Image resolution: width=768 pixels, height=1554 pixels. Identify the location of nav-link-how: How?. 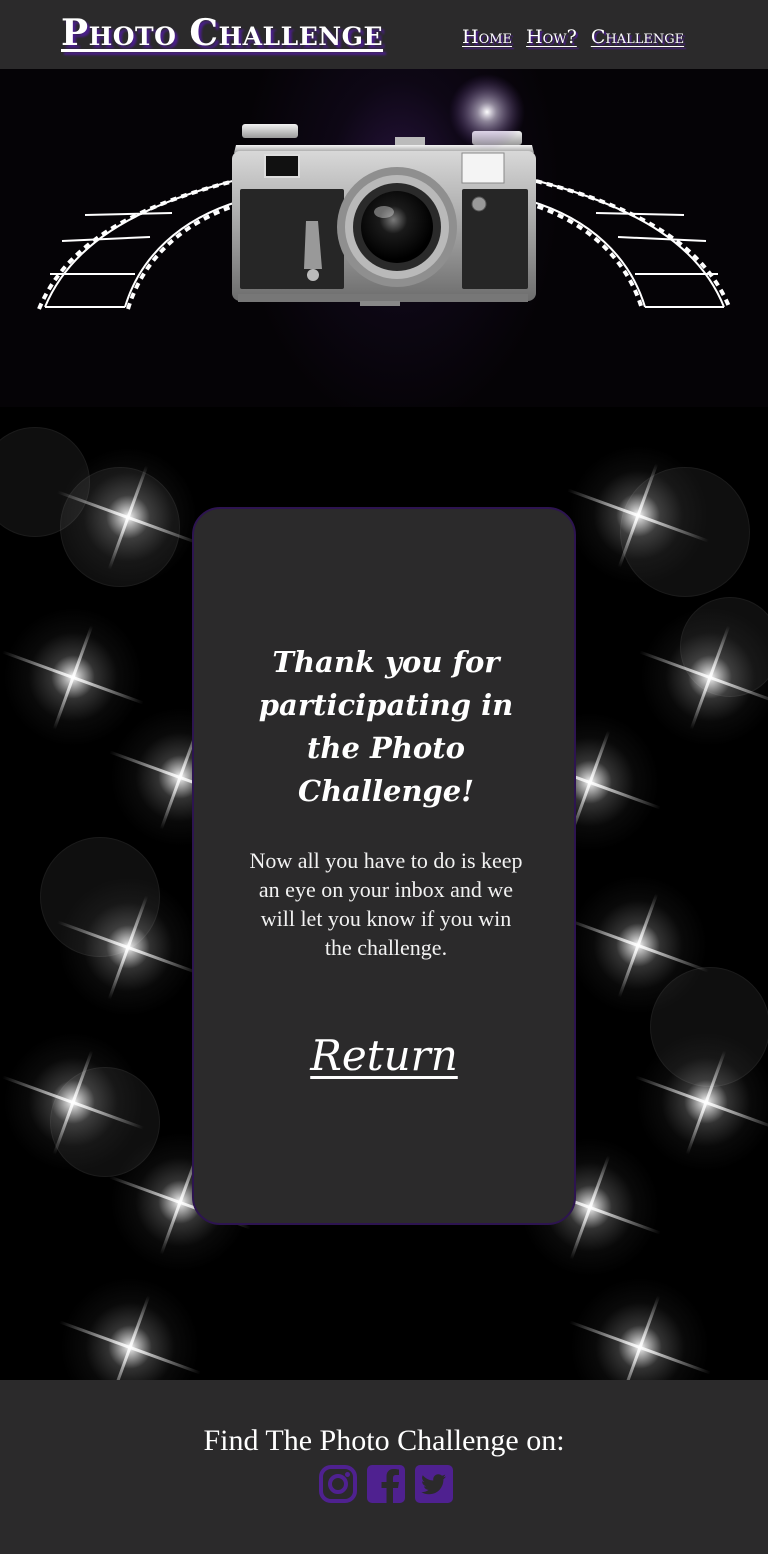
(551, 37).